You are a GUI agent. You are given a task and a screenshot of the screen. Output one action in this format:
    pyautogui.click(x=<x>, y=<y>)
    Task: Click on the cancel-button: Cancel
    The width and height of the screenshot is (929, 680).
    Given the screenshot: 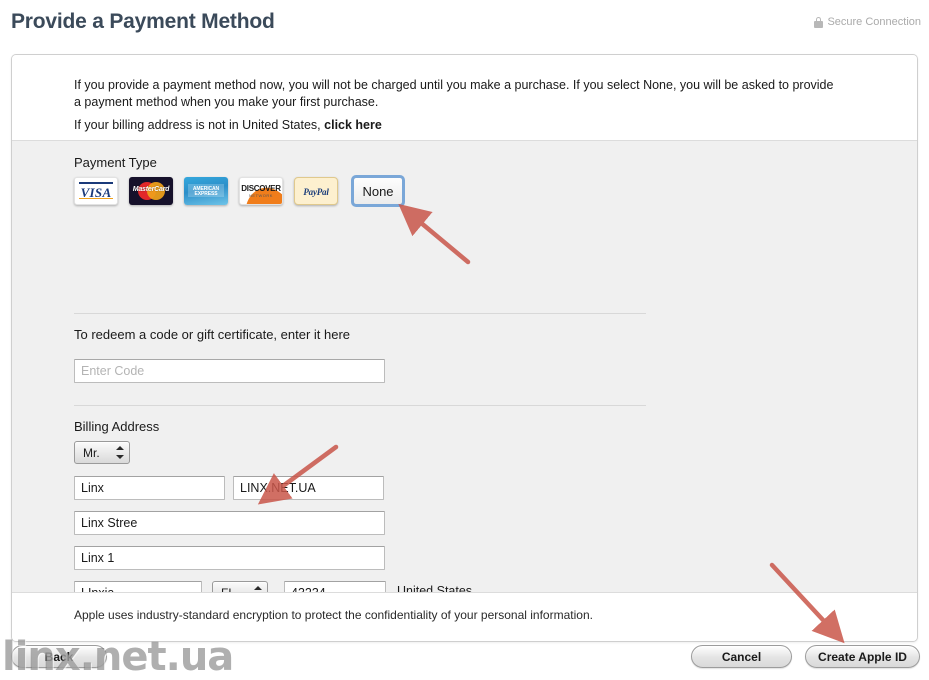 What is the action you would take?
    pyautogui.click(x=741, y=656)
    